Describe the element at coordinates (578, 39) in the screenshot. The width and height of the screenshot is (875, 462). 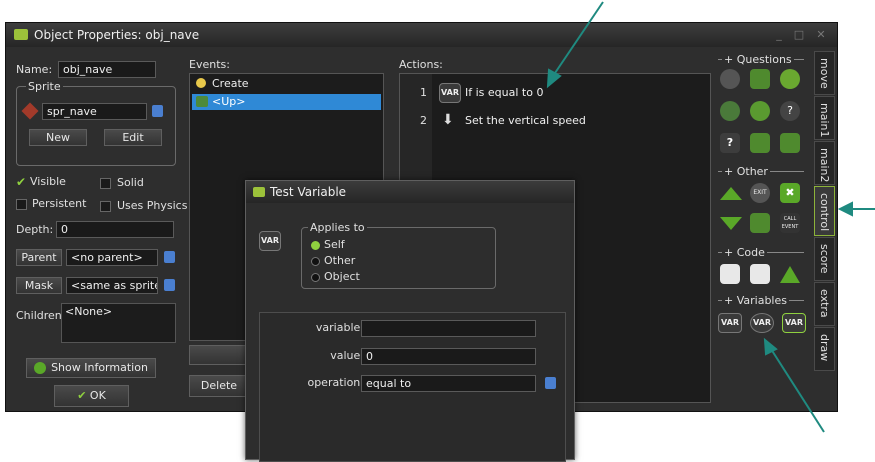
I see `arrow-to-action` at that location.